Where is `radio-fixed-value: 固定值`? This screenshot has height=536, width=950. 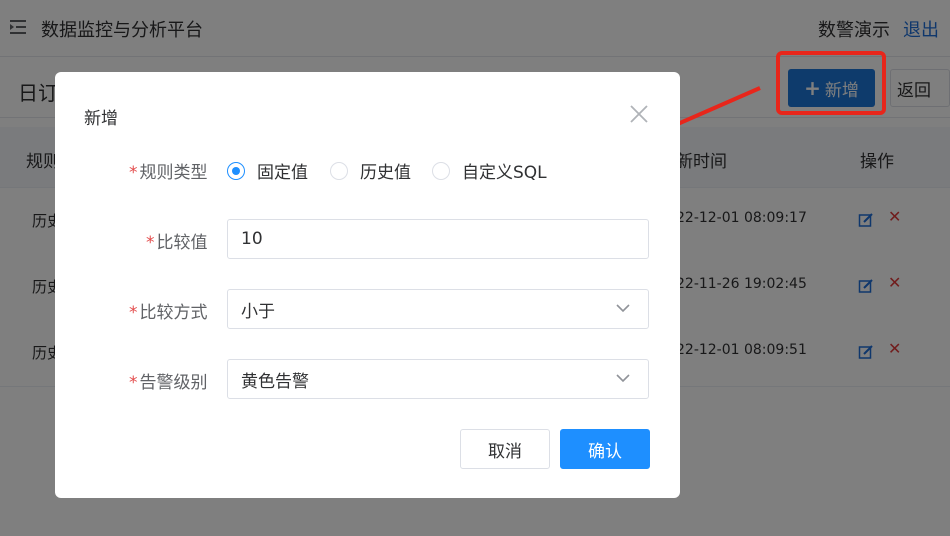
radio-fixed-value: 固定值 is located at coordinates (267, 170).